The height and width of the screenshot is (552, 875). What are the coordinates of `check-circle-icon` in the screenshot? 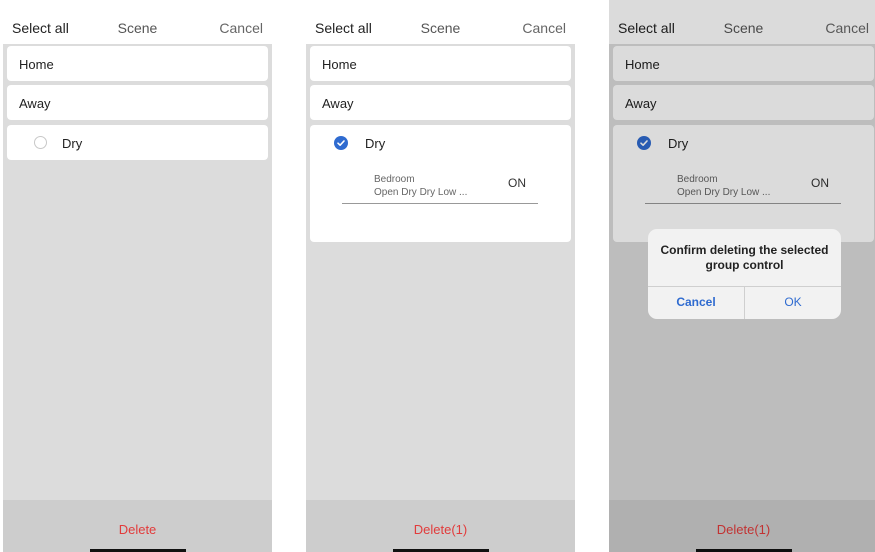 It's located at (341, 143).